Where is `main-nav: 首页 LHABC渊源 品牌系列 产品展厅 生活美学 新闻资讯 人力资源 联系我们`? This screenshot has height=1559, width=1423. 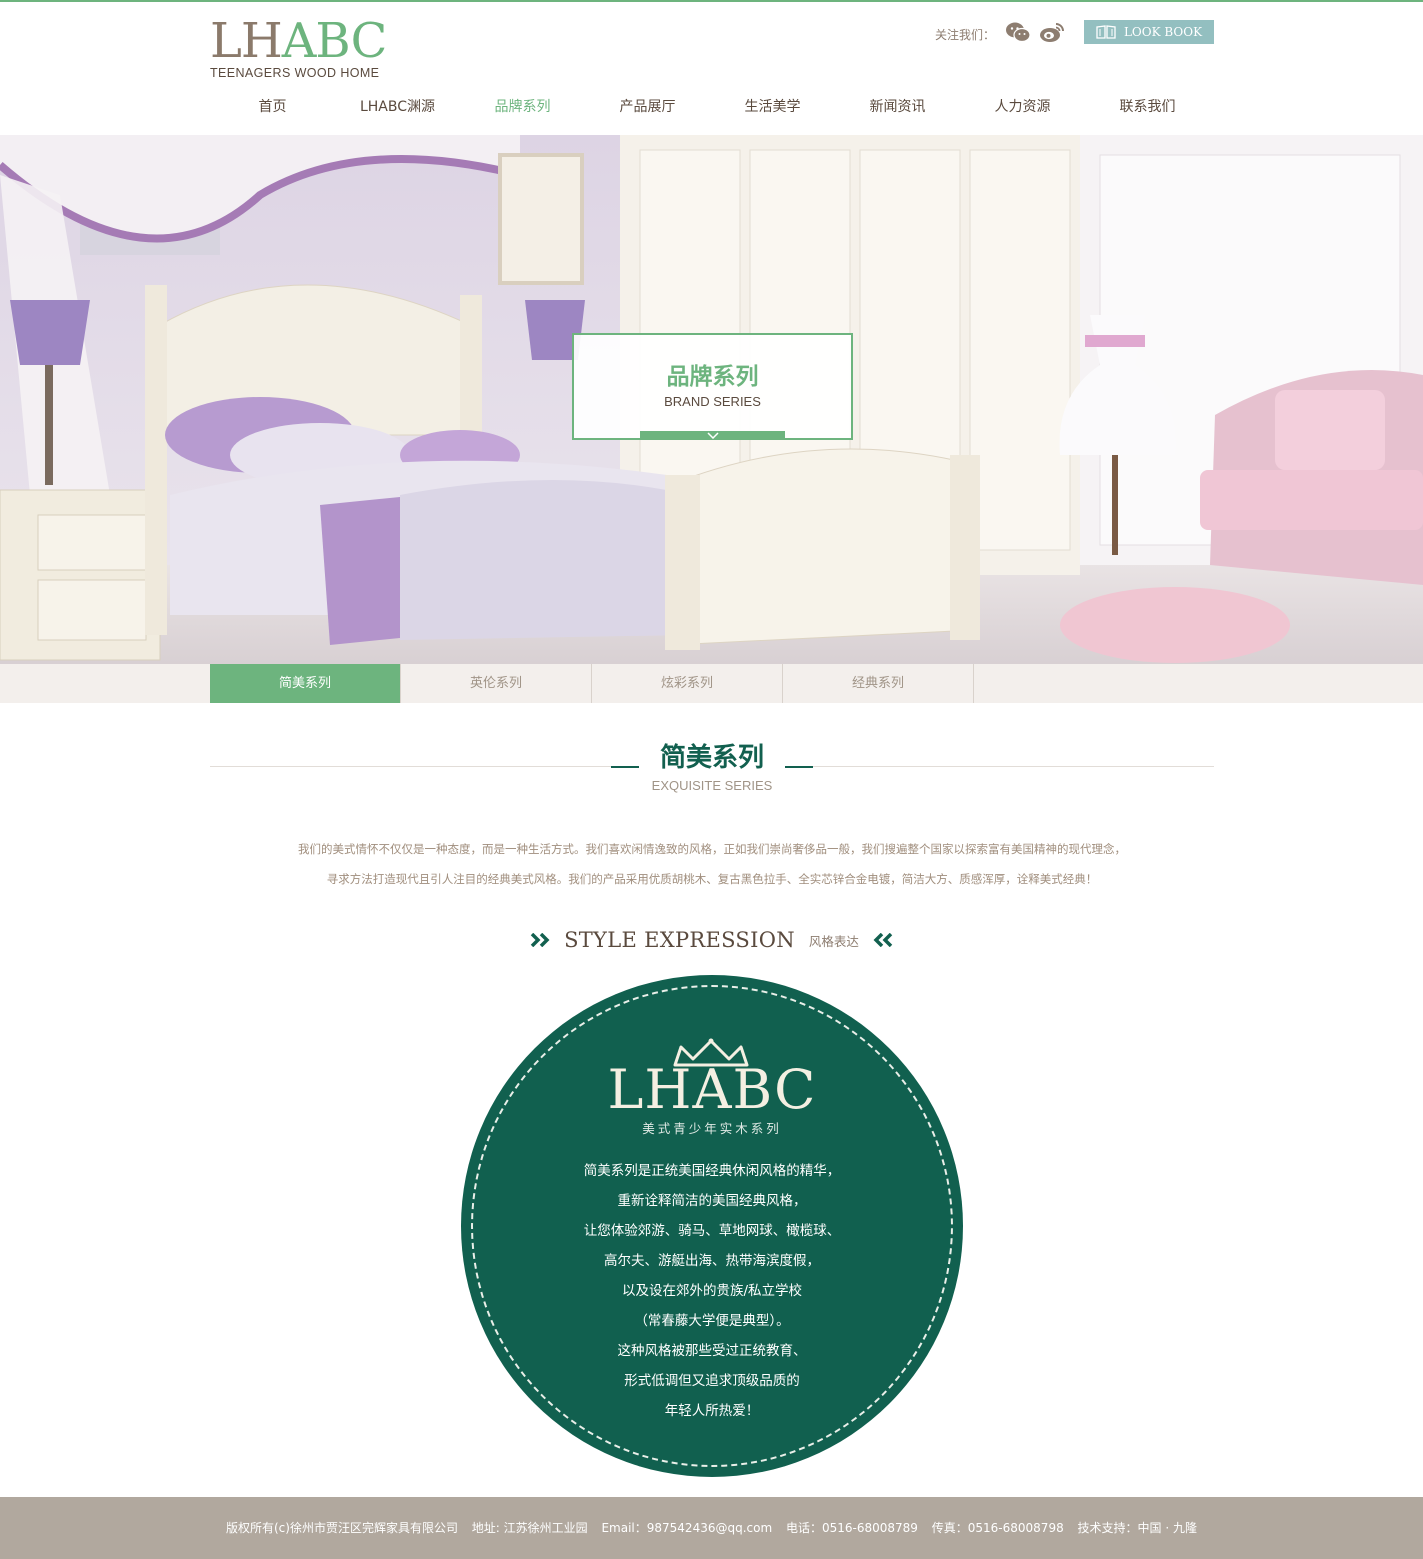 main-nav: 首页 LHABC渊源 品牌系列 产品展厅 生活美学 新闻资讯 人力资源 联系我们 is located at coordinates (710, 107).